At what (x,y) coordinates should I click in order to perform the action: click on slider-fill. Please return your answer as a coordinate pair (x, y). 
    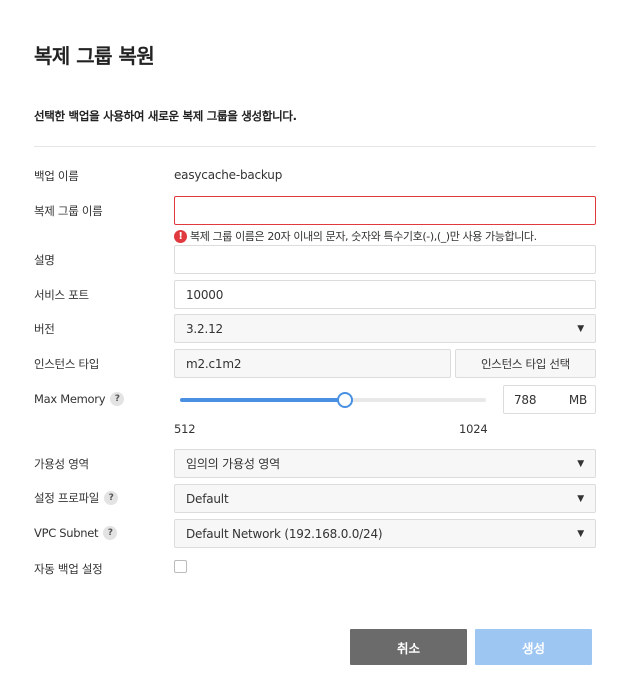
    Looking at the image, I should click on (262, 400).